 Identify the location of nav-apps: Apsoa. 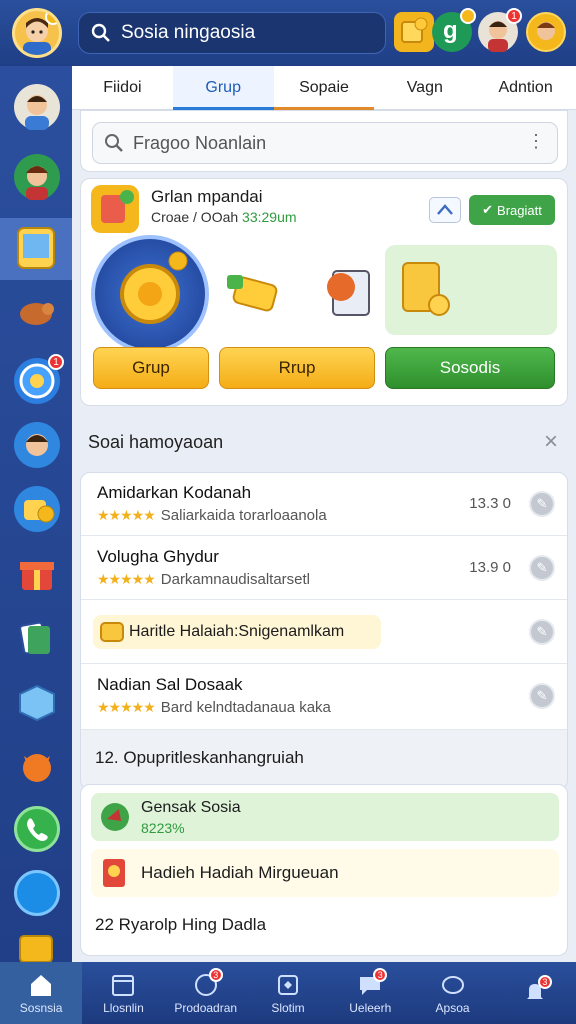
(452, 993).